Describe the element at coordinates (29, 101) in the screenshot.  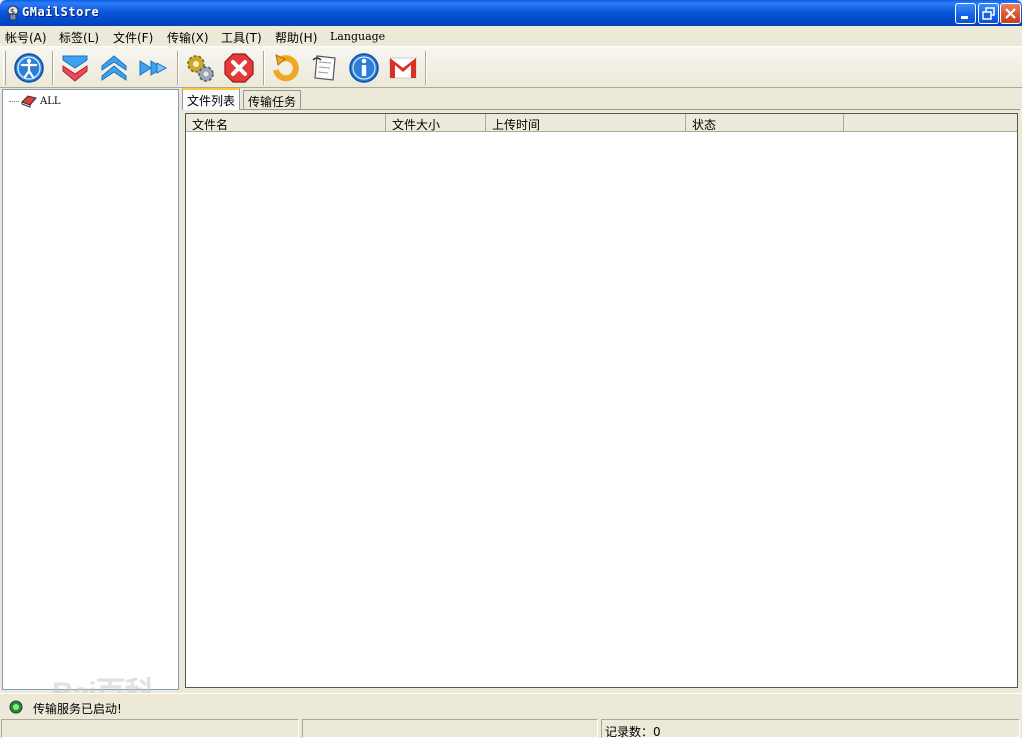
I see `label-tag-icon` at that location.